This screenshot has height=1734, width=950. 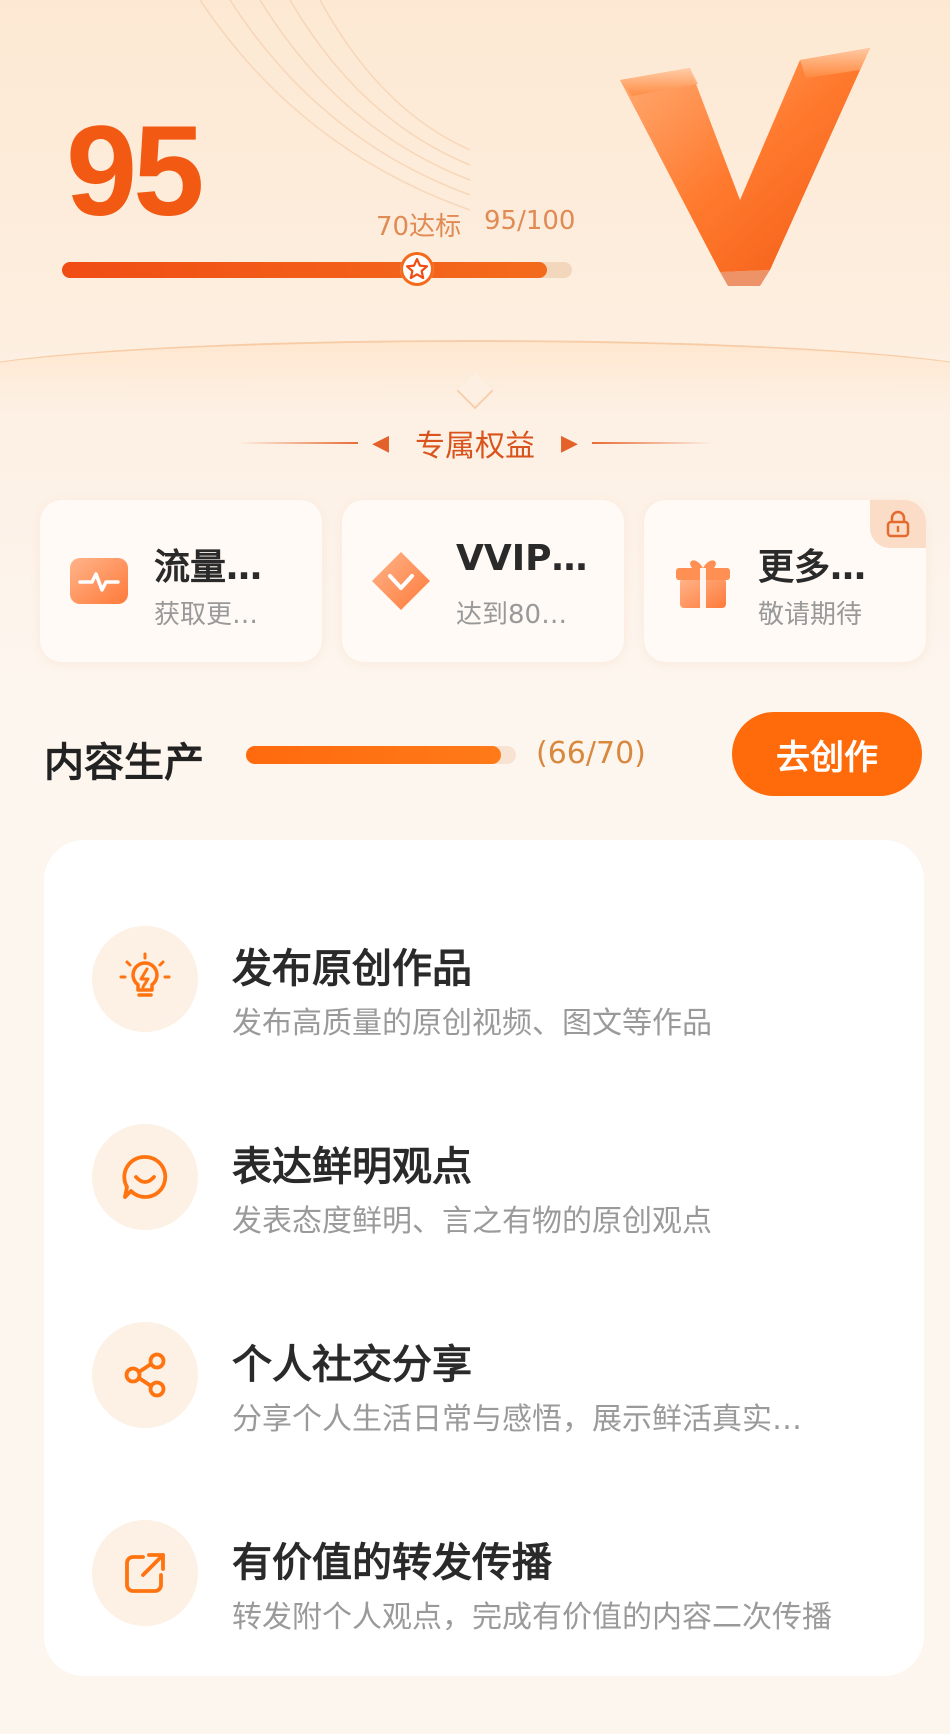 I want to click on benefit-cards: 流量… 获取更… VVIP… 达到80… 更多… 敬请期待, so click(x=483, y=581).